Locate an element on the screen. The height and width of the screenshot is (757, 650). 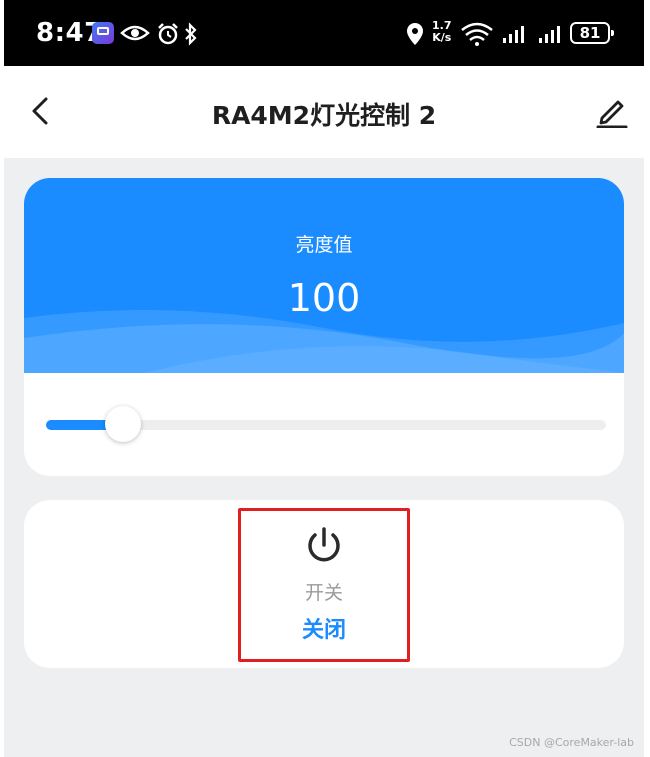
nav-bar: RA4M2灯光控制 2 is located at coordinates (324, 112).